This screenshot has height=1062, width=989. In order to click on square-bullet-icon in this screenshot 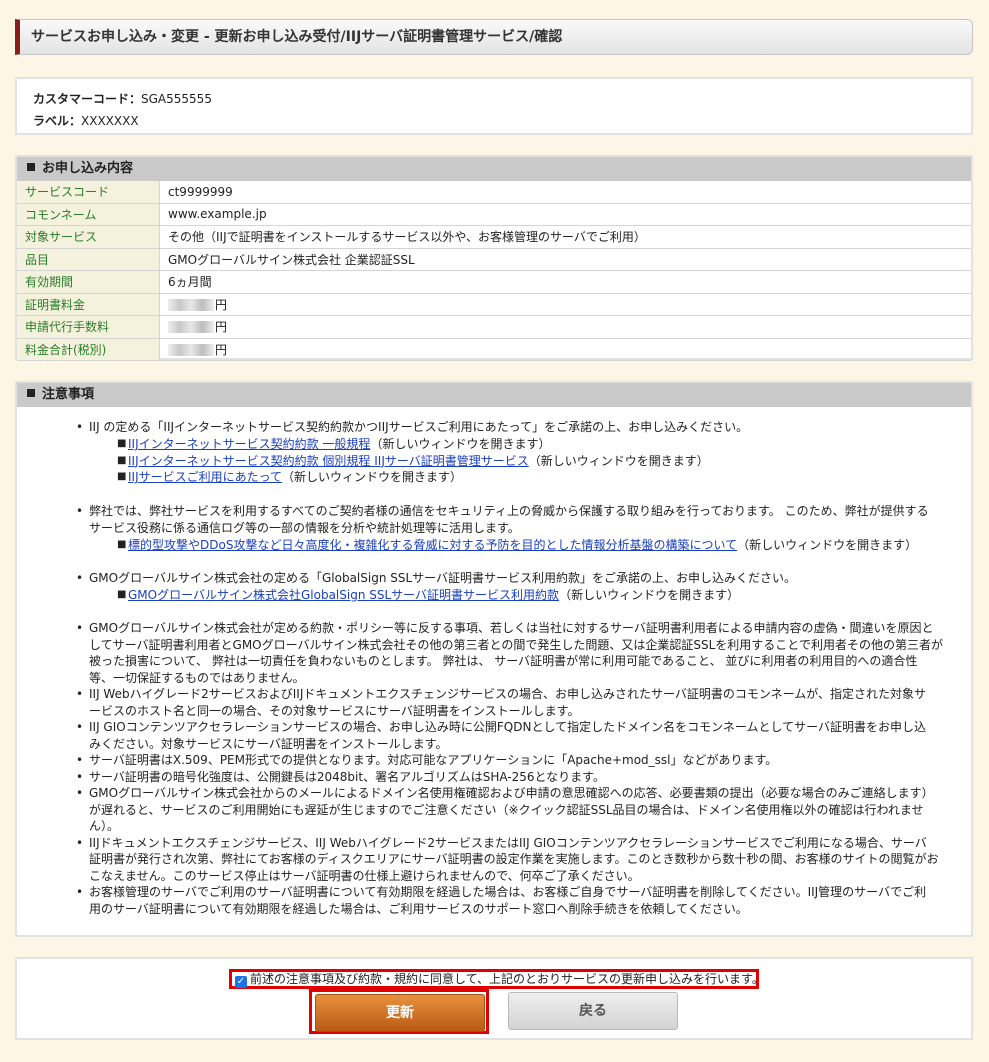, I will do `click(31, 393)`.